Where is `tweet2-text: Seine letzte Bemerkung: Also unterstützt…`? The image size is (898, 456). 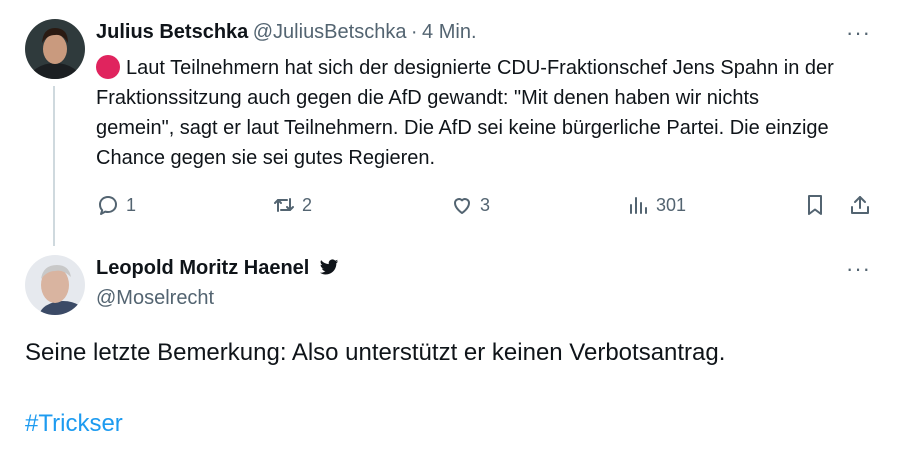 tweet2-text: Seine letzte Bemerkung: Also unterstützt… is located at coordinates (375, 352).